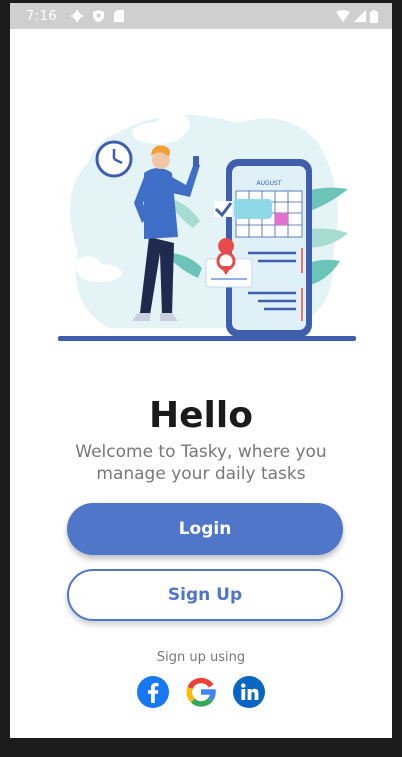  I want to click on linkedin-icon, so click(249, 692).